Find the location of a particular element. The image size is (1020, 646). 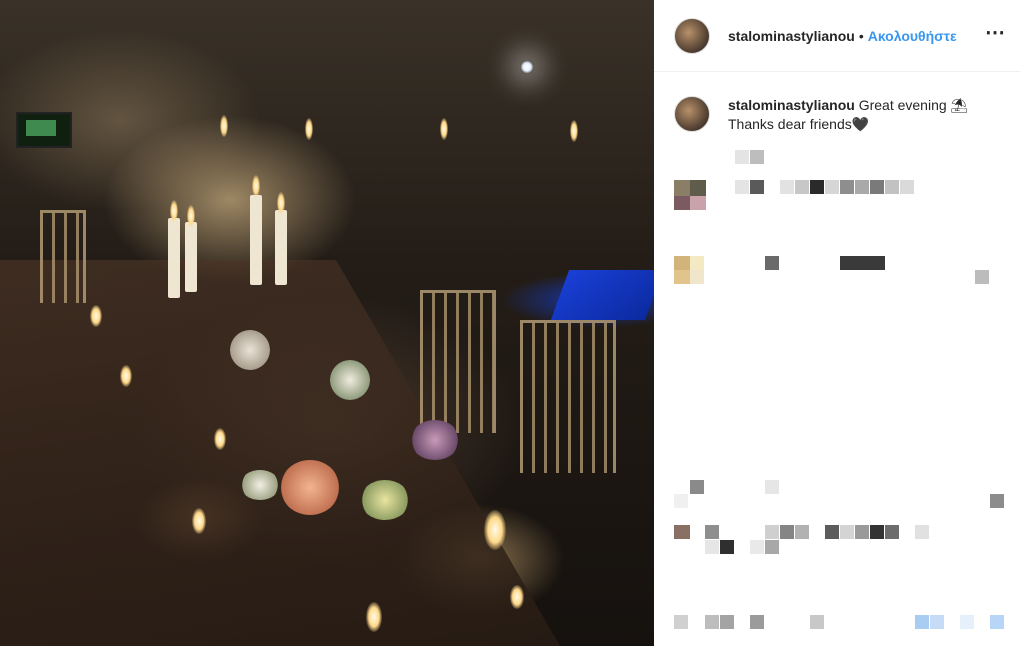

caption-line-2: Thanks dear friends🖤 is located at coordinates (799, 124).